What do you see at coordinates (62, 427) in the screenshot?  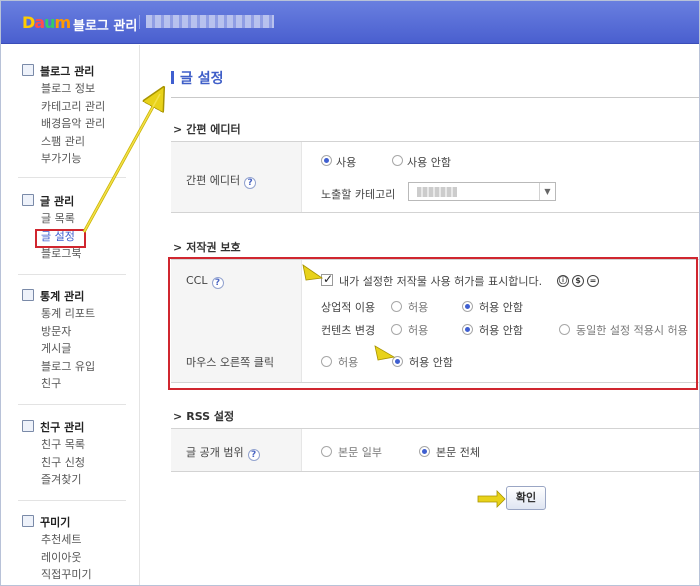 I see `sidebar-group-title: 친구 관리` at bounding box center [62, 427].